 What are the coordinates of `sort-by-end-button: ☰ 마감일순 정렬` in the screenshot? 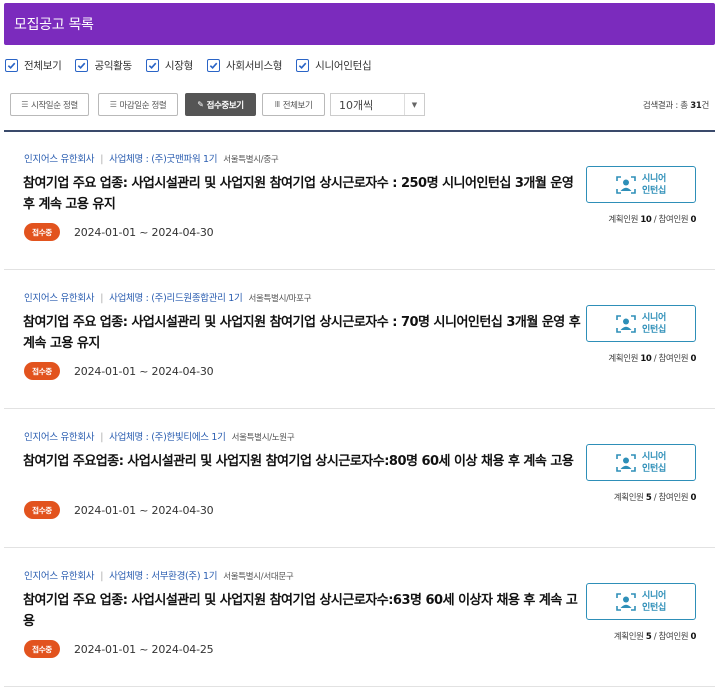 It's located at (138, 104).